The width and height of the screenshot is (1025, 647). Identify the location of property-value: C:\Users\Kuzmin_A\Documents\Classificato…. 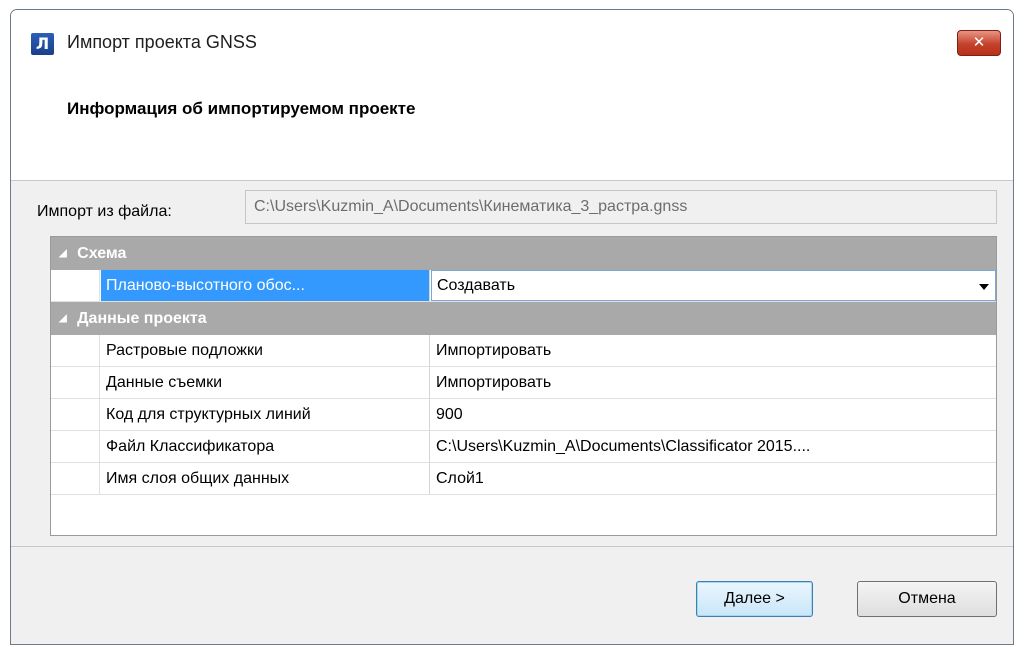
(713, 446).